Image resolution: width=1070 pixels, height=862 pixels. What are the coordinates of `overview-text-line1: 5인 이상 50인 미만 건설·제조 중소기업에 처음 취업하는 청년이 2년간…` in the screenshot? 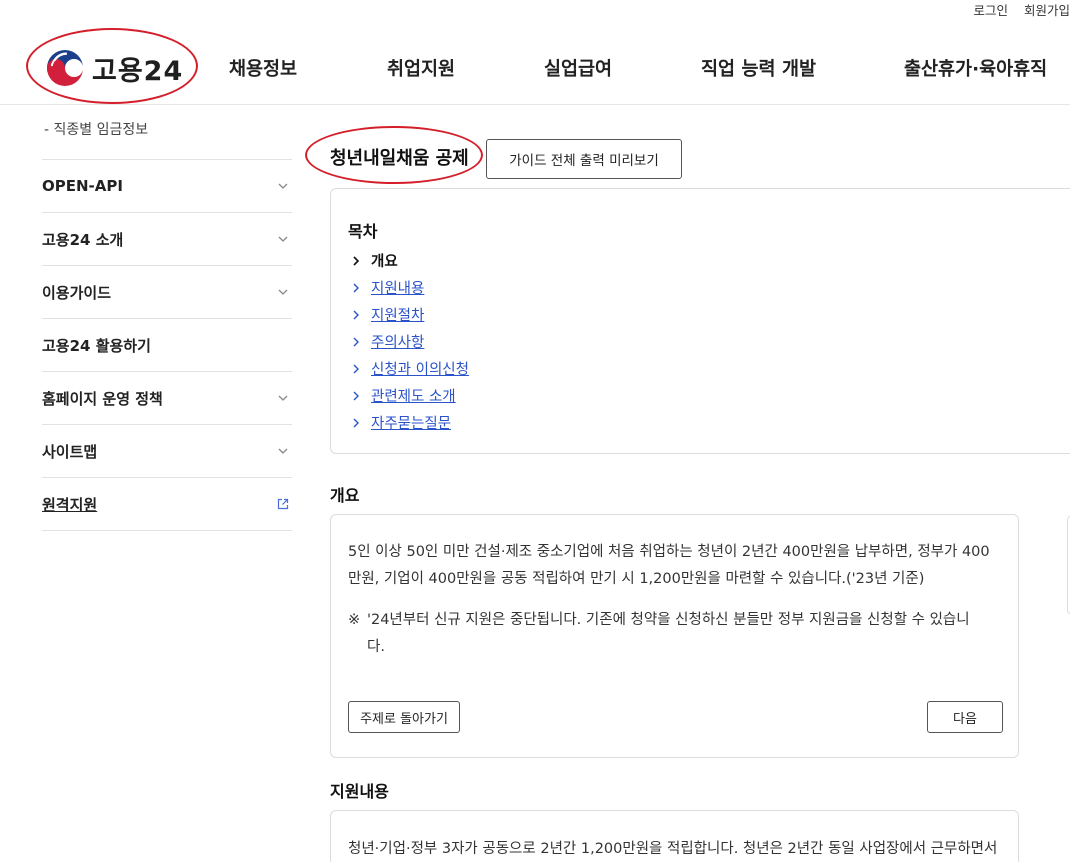 It's located at (669, 552).